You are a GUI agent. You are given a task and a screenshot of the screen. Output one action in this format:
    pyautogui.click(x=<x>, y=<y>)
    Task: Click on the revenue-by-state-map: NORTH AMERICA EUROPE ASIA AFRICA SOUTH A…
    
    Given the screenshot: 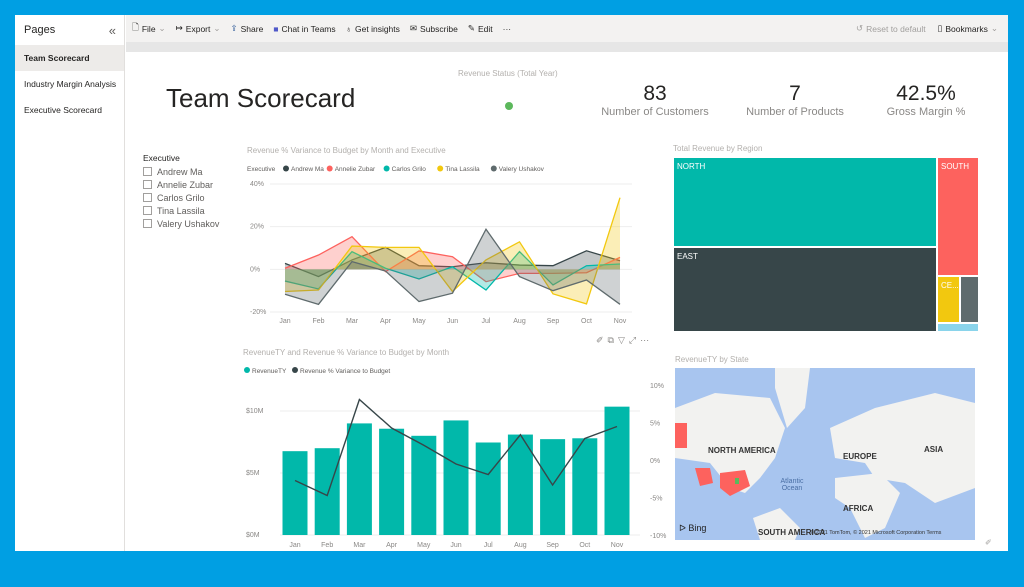 What is the action you would take?
    pyautogui.click(x=825, y=454)
    